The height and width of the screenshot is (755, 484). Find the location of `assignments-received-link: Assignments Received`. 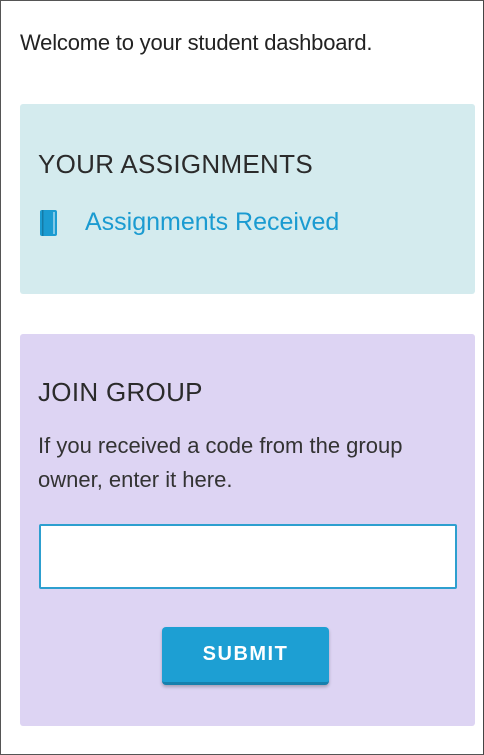

assignments-received-link: Assignments Received is located at coordinates (189, 222).